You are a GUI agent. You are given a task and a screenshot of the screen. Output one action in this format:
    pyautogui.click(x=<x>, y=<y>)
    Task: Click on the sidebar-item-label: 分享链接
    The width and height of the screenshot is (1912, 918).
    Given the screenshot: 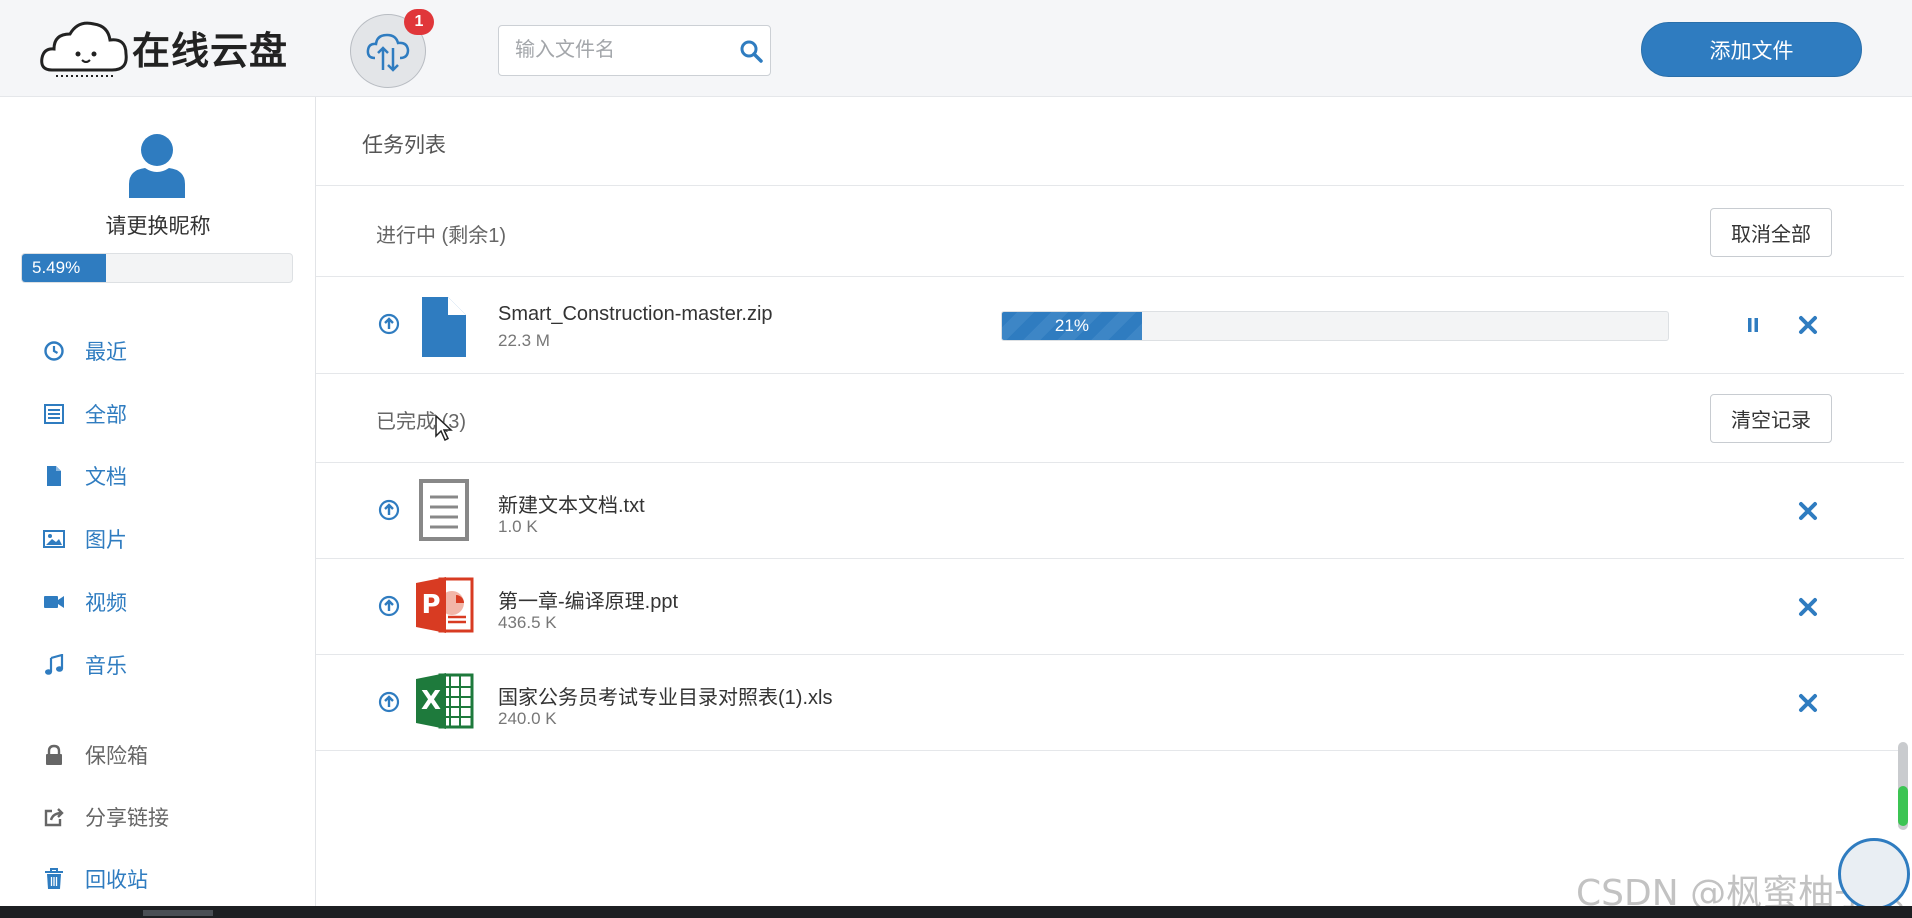 What is the action you would take?
    pyautogui.click(x=127, y=818)
    